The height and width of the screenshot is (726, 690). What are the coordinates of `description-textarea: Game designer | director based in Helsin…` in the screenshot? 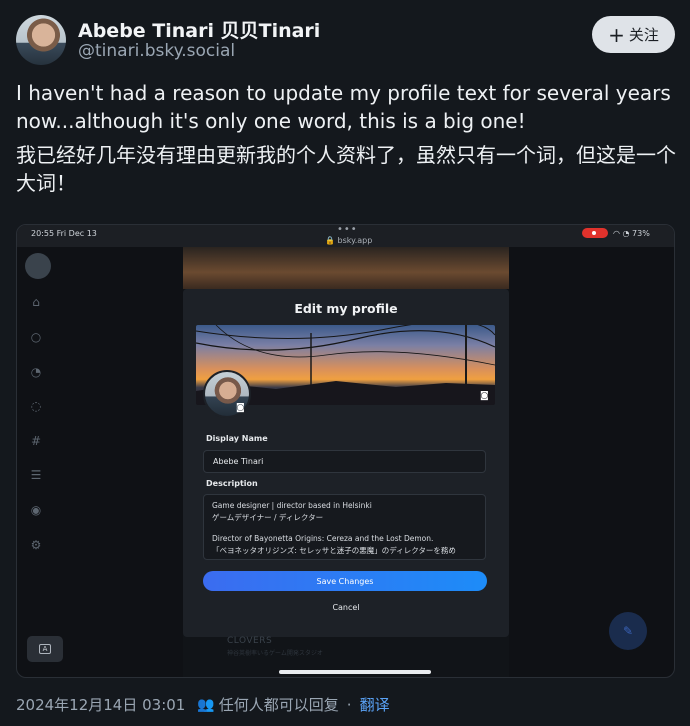 It's located at (344, 527).